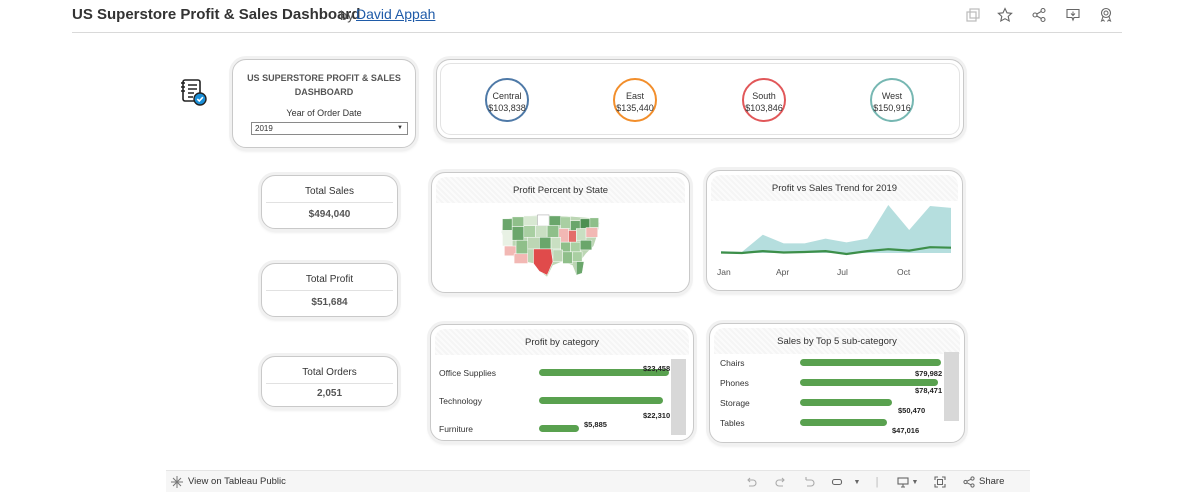 This screenshot has height=504, width=1178. What do you see at coordinates (237, 481) in the screenshot?
I see `view-on-tableau-link: View on Tableau Public` at bounding box center [237, 481].